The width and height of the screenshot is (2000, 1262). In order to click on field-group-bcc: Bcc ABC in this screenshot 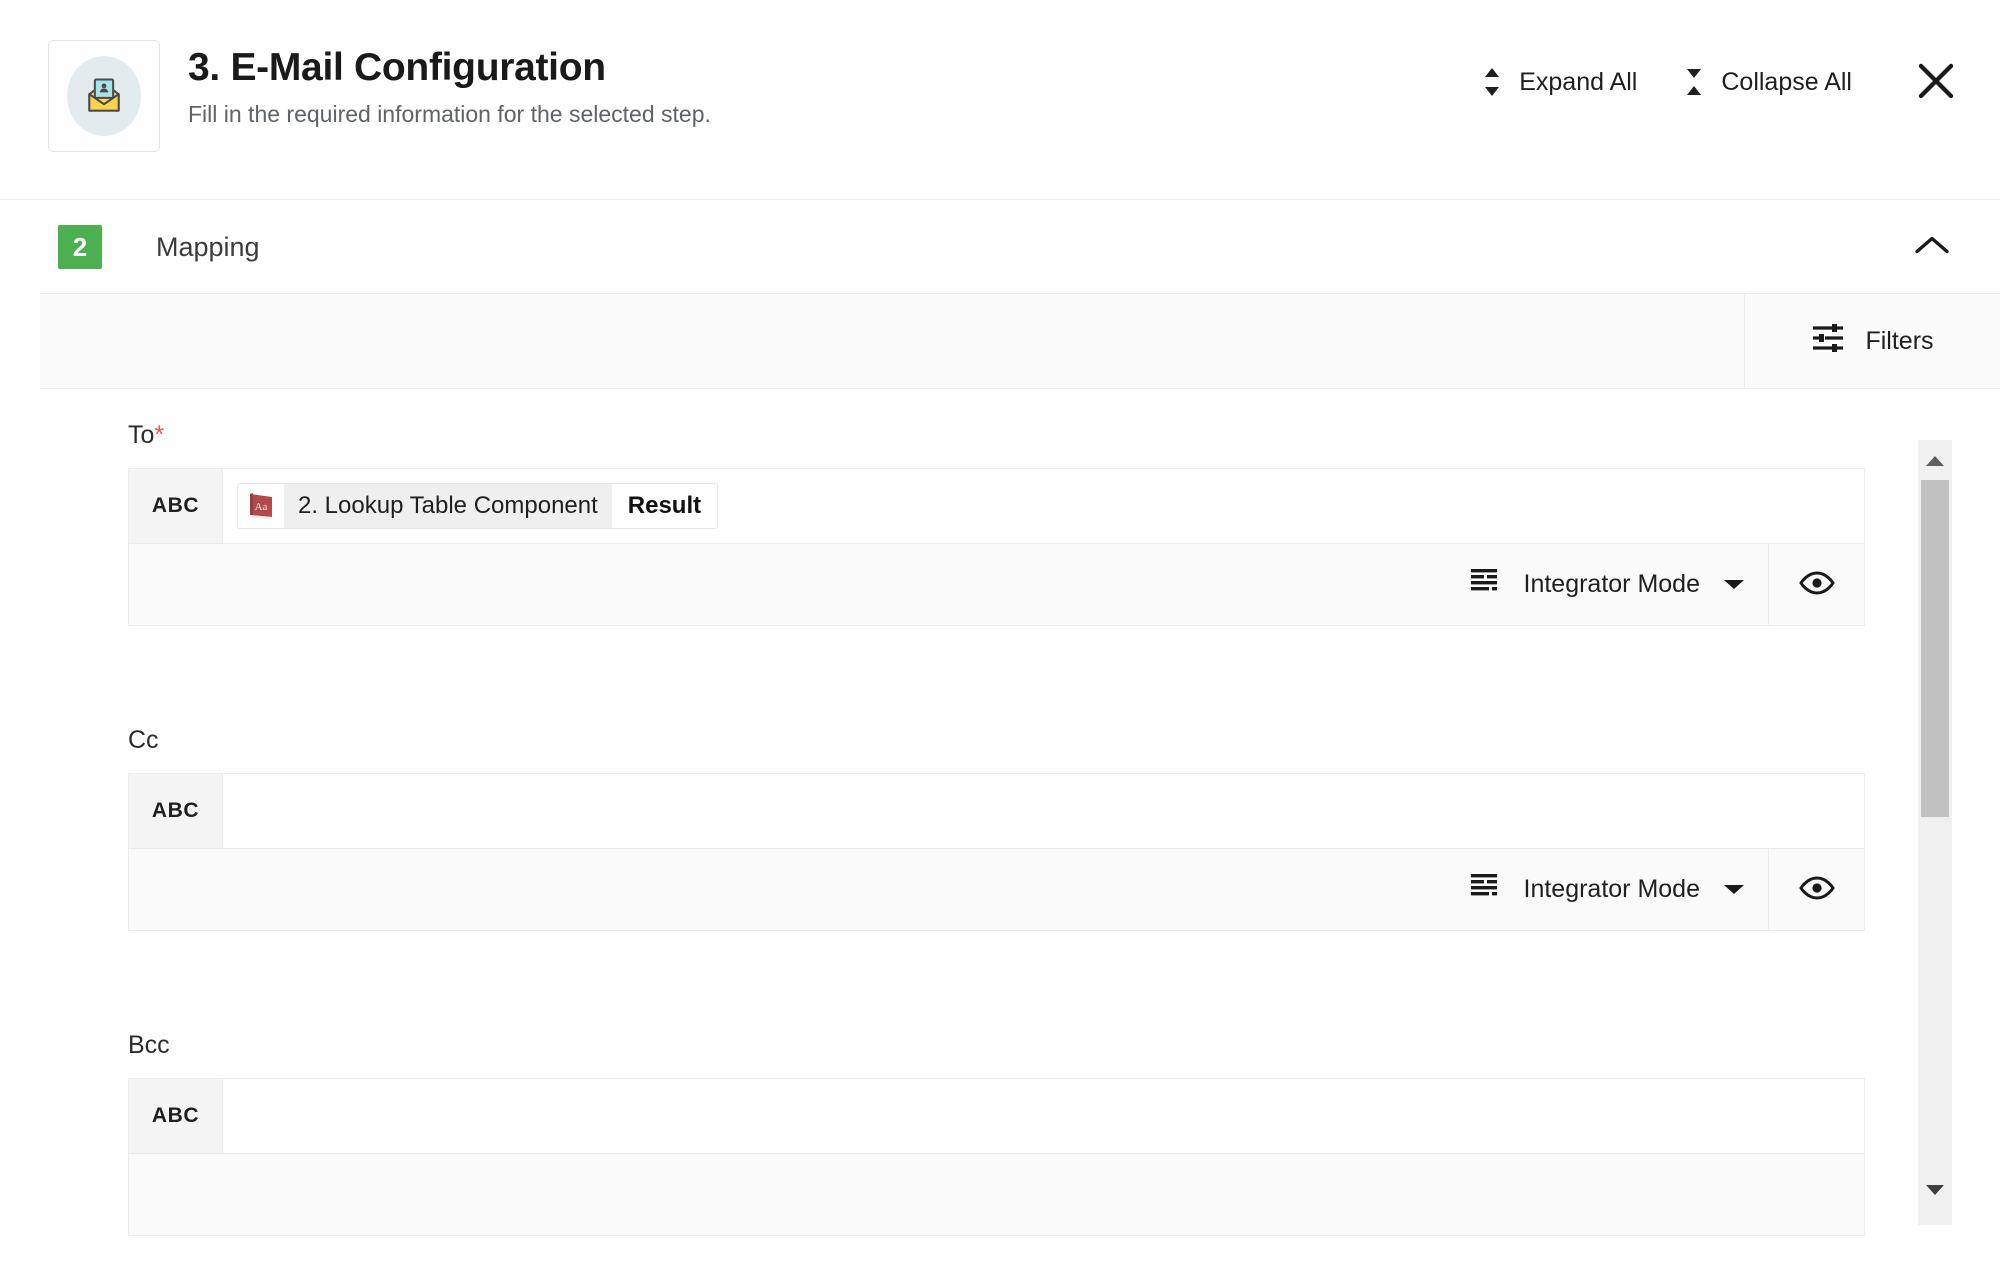, I will do `click(996, 1133)`.